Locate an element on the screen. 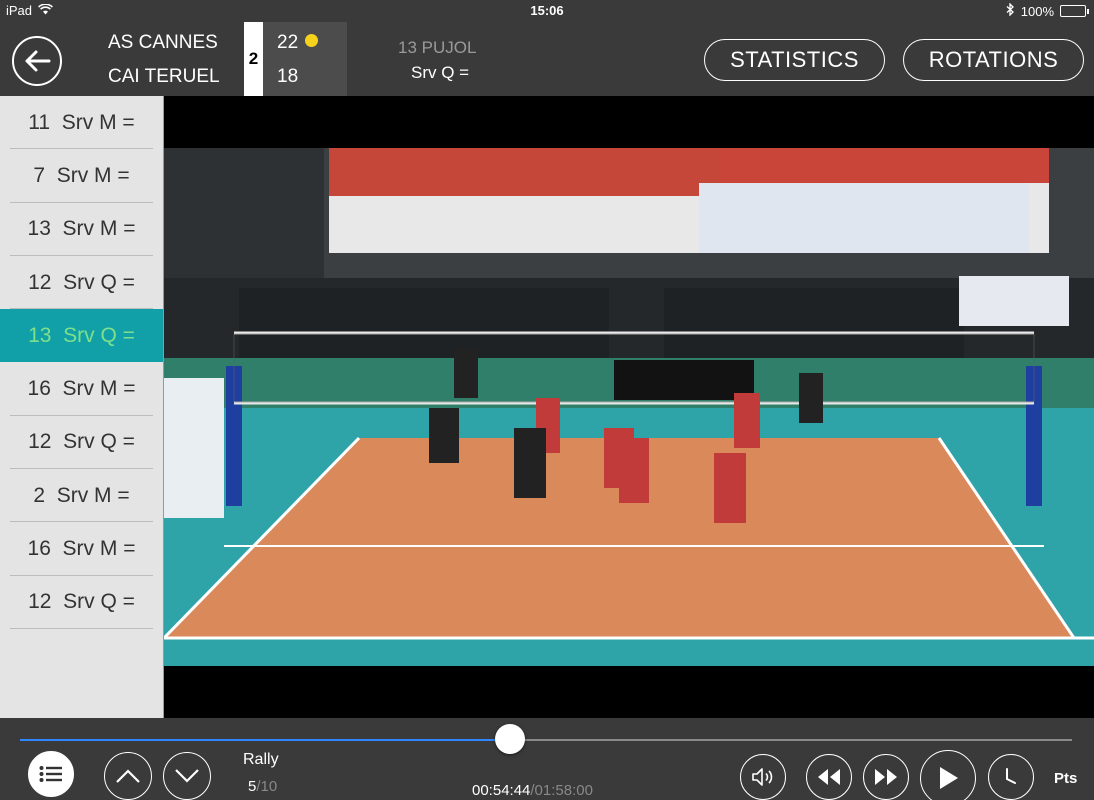 Image resolution: width=1094 pixels, height=800 pixels. clock-icon is located at coordinates (1011, 776).